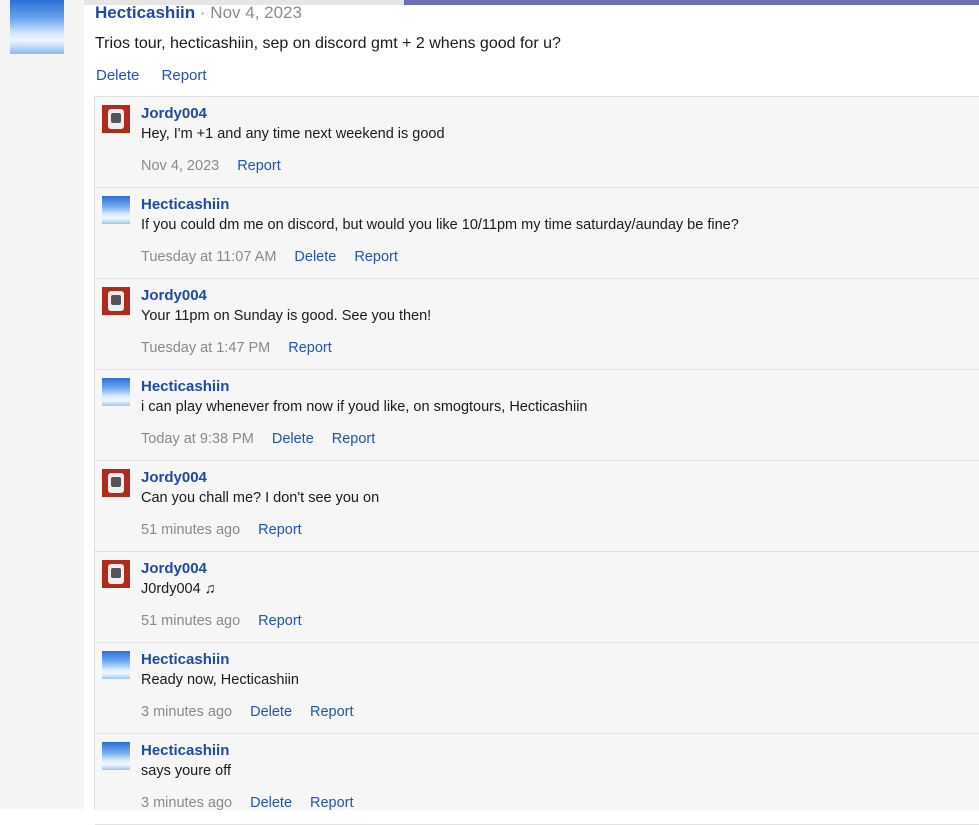 The width and height of the screenshot is (979, 825). Describe the element at coordinates (186, 771) in the screenshot. I see `comment-text: says youre off` at that location.